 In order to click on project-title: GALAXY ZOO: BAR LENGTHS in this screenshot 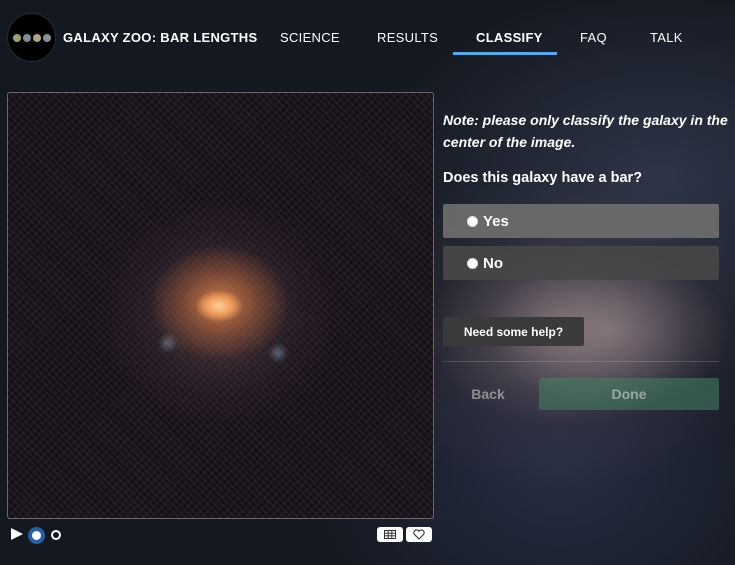, I will do `click(160, 37)`.